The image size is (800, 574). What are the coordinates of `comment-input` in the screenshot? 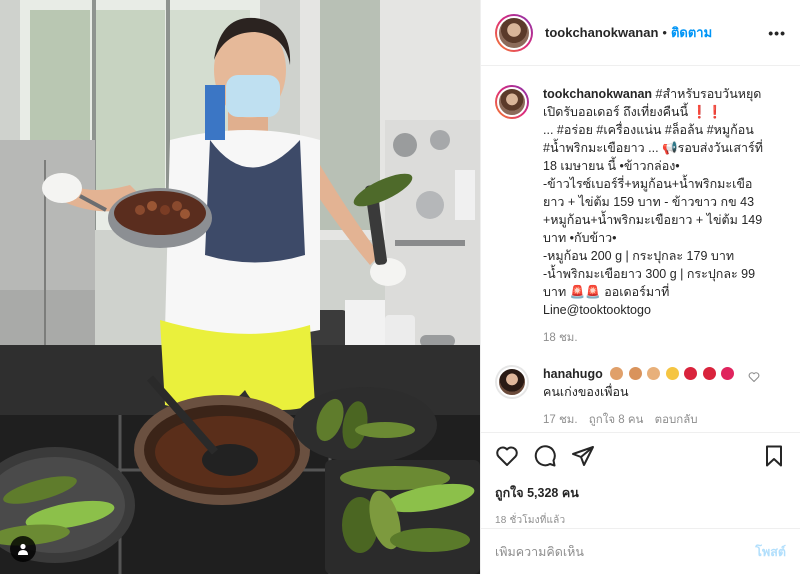 It's located at (625, 551).